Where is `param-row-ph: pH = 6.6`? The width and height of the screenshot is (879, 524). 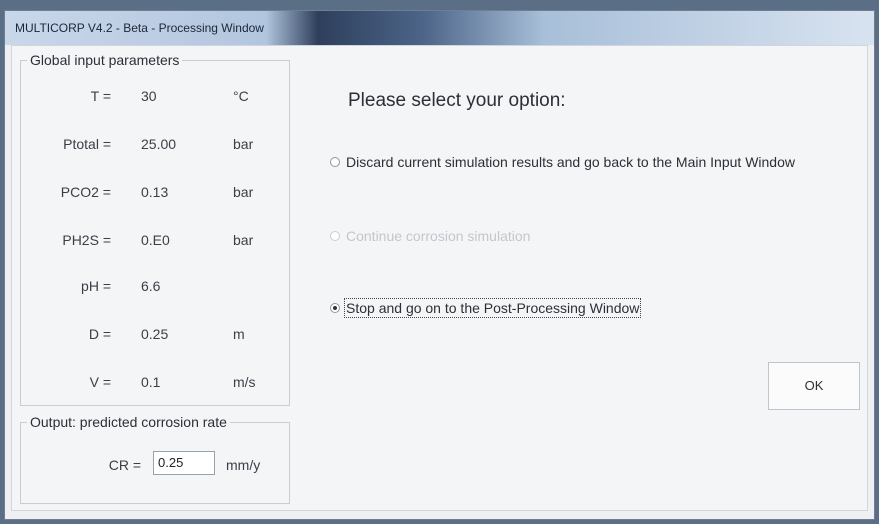 param-row-ph: pH = 6.6 is located at coordinates (156, 287).